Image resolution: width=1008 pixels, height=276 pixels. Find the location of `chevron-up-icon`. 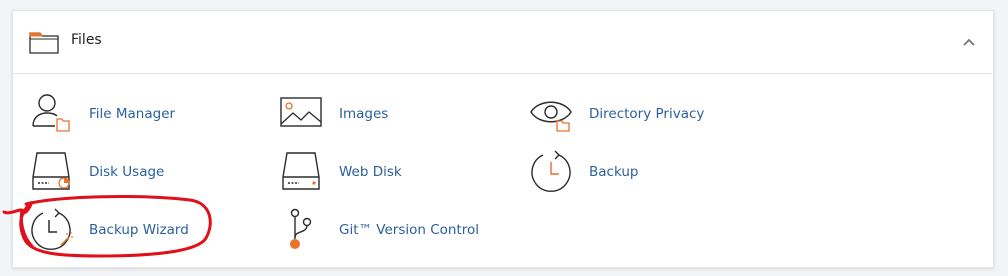

chevron-up-icon is located at coordinates (969, 42).